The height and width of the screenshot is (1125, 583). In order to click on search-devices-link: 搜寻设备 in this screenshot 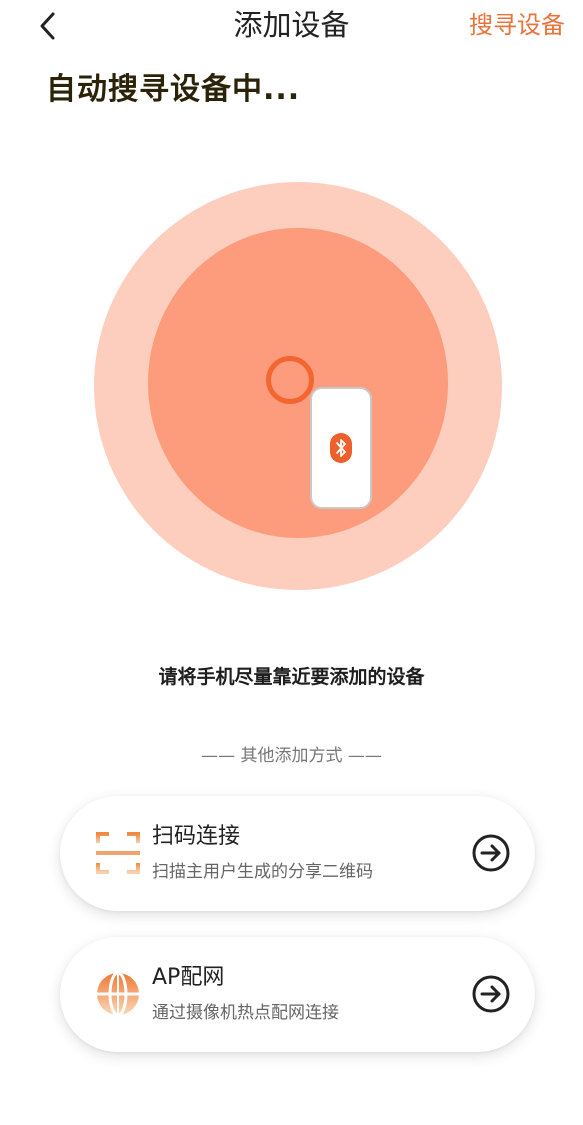, I will do `click(517, 25)`.